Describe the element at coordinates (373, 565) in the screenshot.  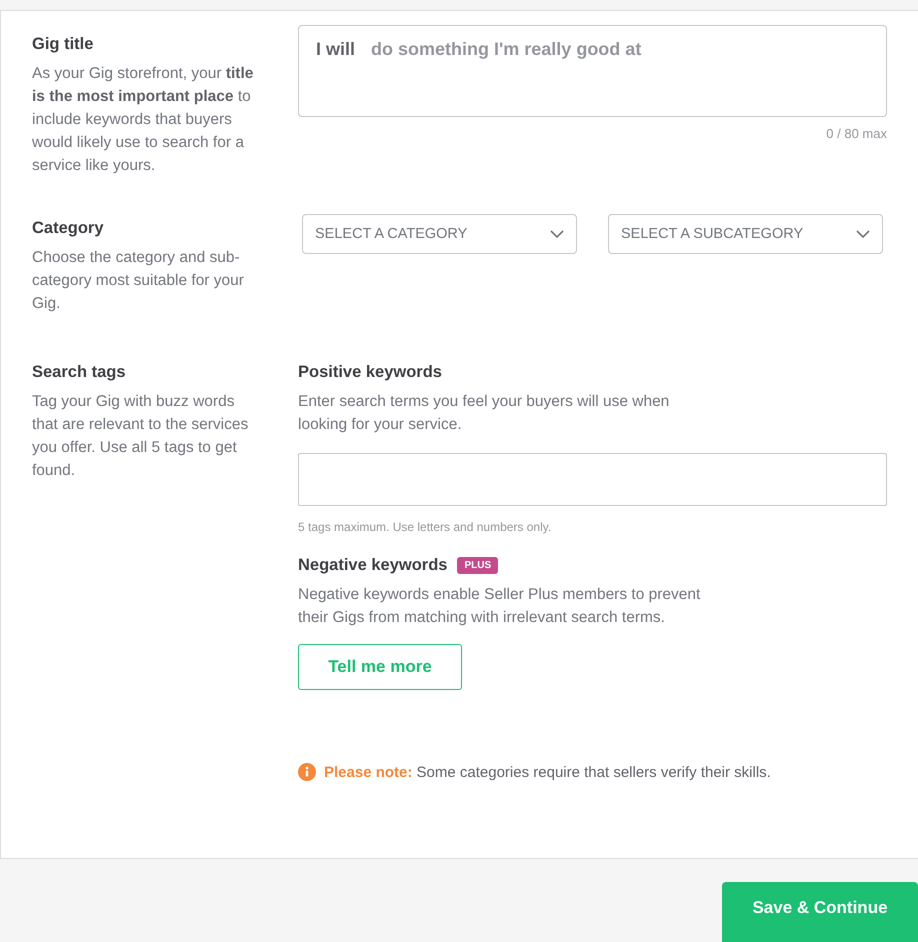
I see `negative-keywords-heading: Negative keywords` at that location.